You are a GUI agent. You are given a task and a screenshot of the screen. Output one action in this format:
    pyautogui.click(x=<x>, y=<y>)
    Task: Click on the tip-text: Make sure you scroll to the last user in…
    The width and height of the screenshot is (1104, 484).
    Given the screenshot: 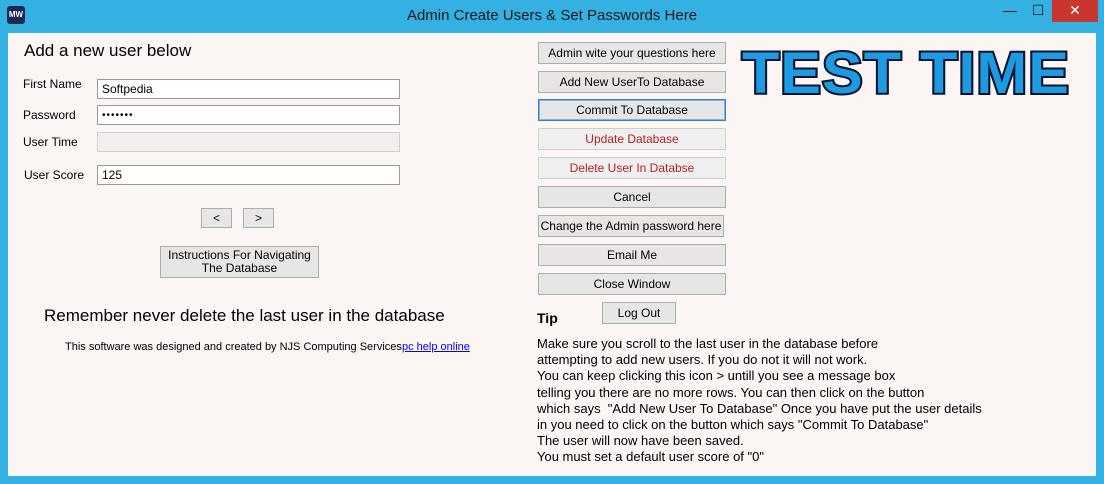 What is the action you would take?
    pyautogui.click(x=759, y=401)
    